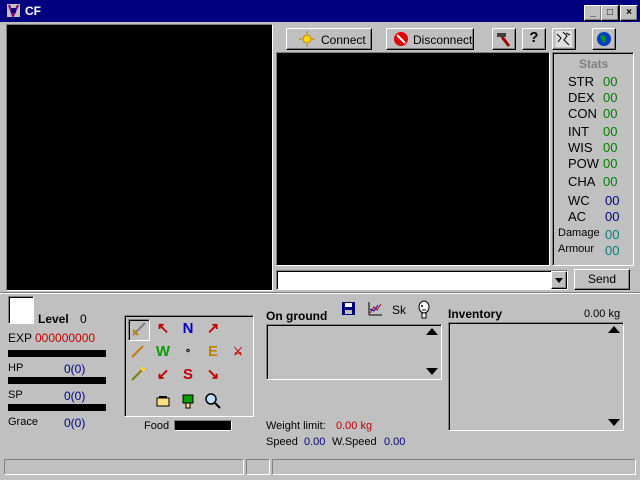  I want to click on status-bar-main, so click(124, 467).